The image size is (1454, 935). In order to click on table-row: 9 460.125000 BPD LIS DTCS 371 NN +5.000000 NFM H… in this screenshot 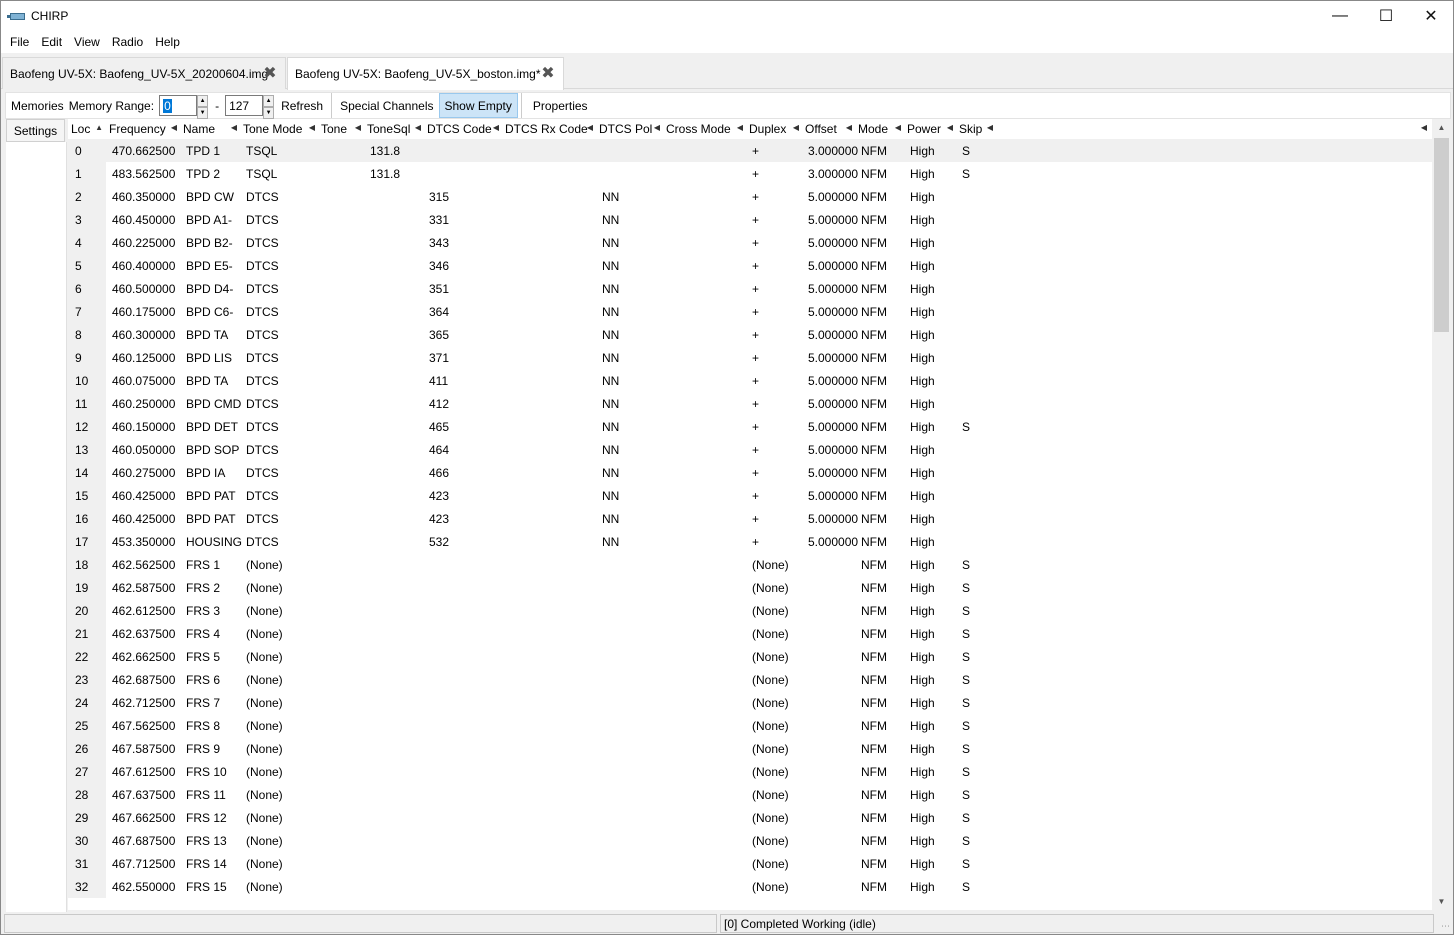, I will do `click(750, 357)`.